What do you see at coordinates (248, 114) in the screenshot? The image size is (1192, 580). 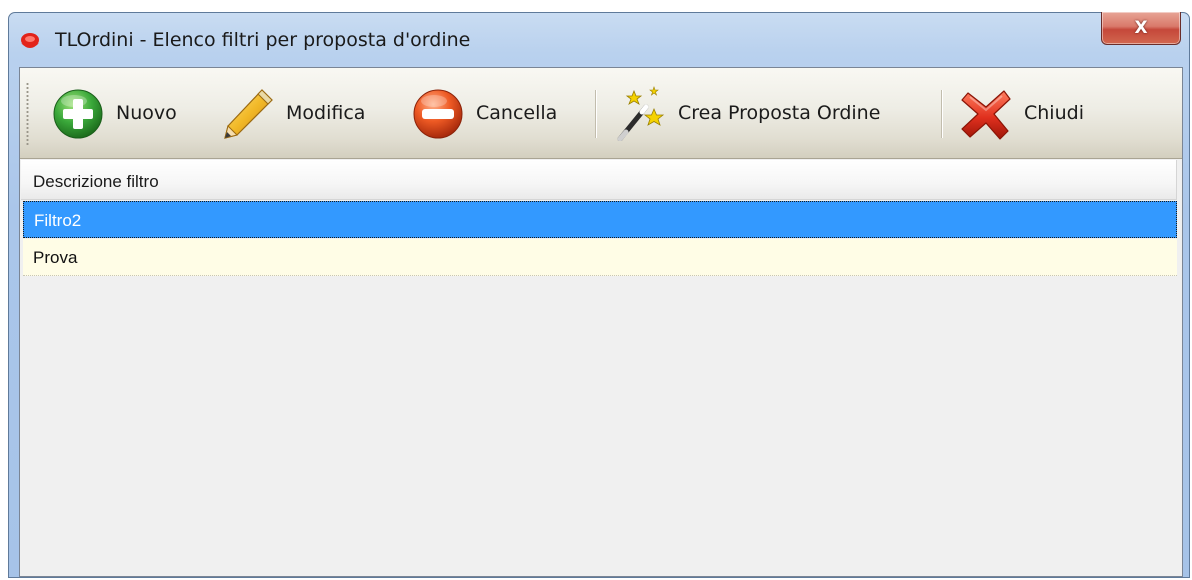 I see `pencil-icon` at bounding box center [248, 114].